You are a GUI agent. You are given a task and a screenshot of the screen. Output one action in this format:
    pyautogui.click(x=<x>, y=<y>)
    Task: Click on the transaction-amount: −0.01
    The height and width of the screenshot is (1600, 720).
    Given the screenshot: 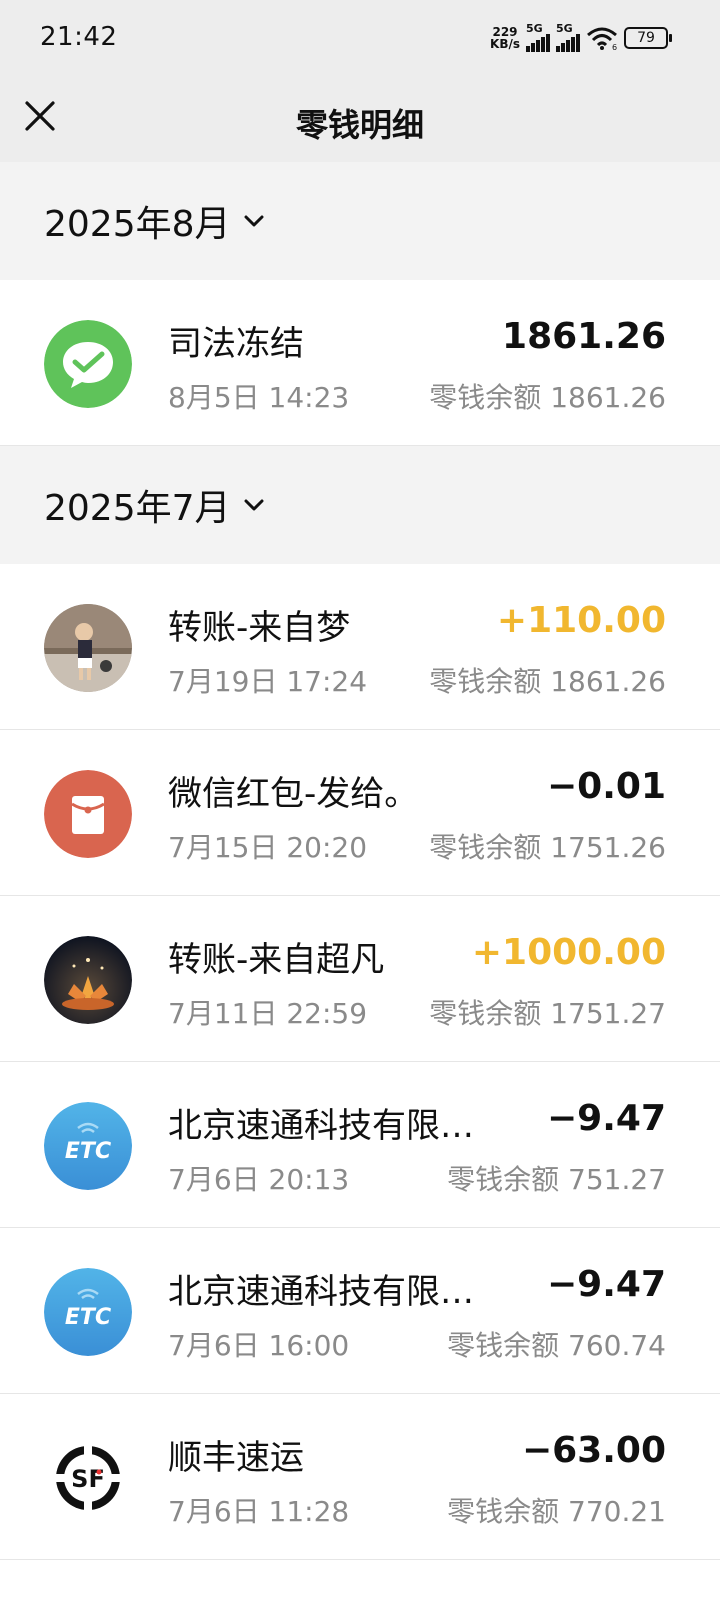 What is the action you would take?
    pyautogui.click(x=606, y=786)
    